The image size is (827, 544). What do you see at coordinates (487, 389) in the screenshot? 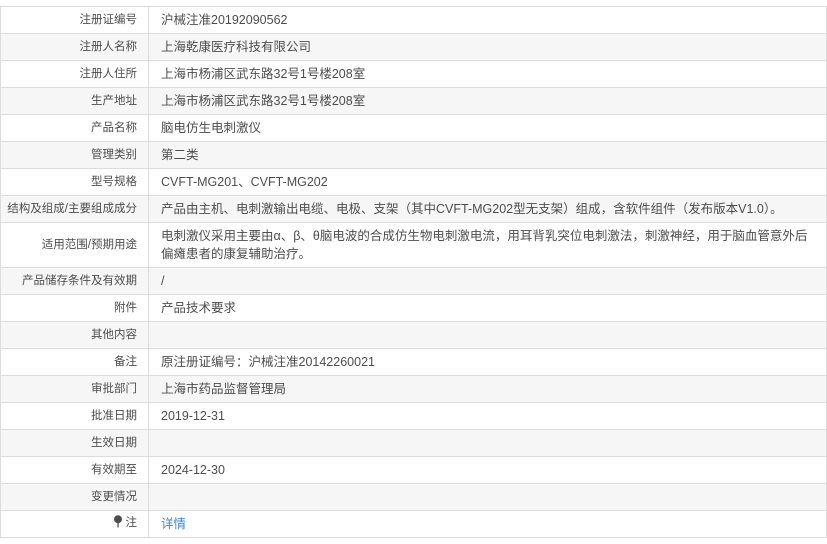
I see `row-value: 上海市药品监督管理局` at bounding box center [487, 389].